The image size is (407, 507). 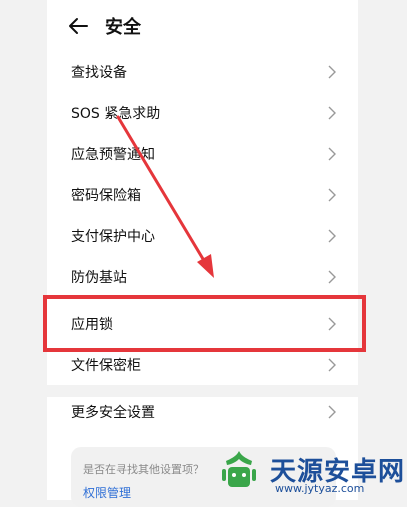 I want to click on watermark-logo-icon, so click(x=239, y=469).